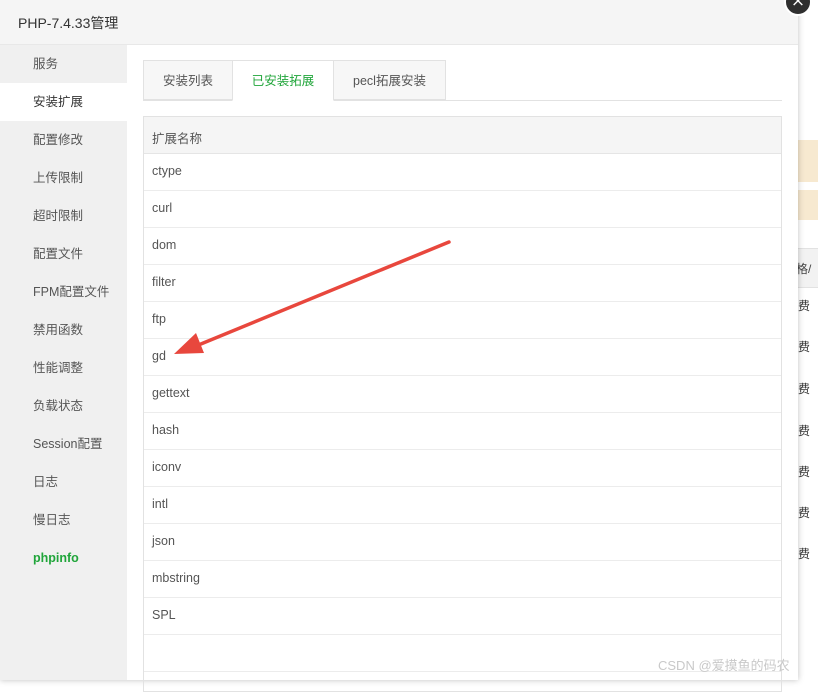 The image size is (818, 692). What do you see at coordinates (462, 431) in the screenshot?
I see `table-row: hash` at bounding box center [462, 431].